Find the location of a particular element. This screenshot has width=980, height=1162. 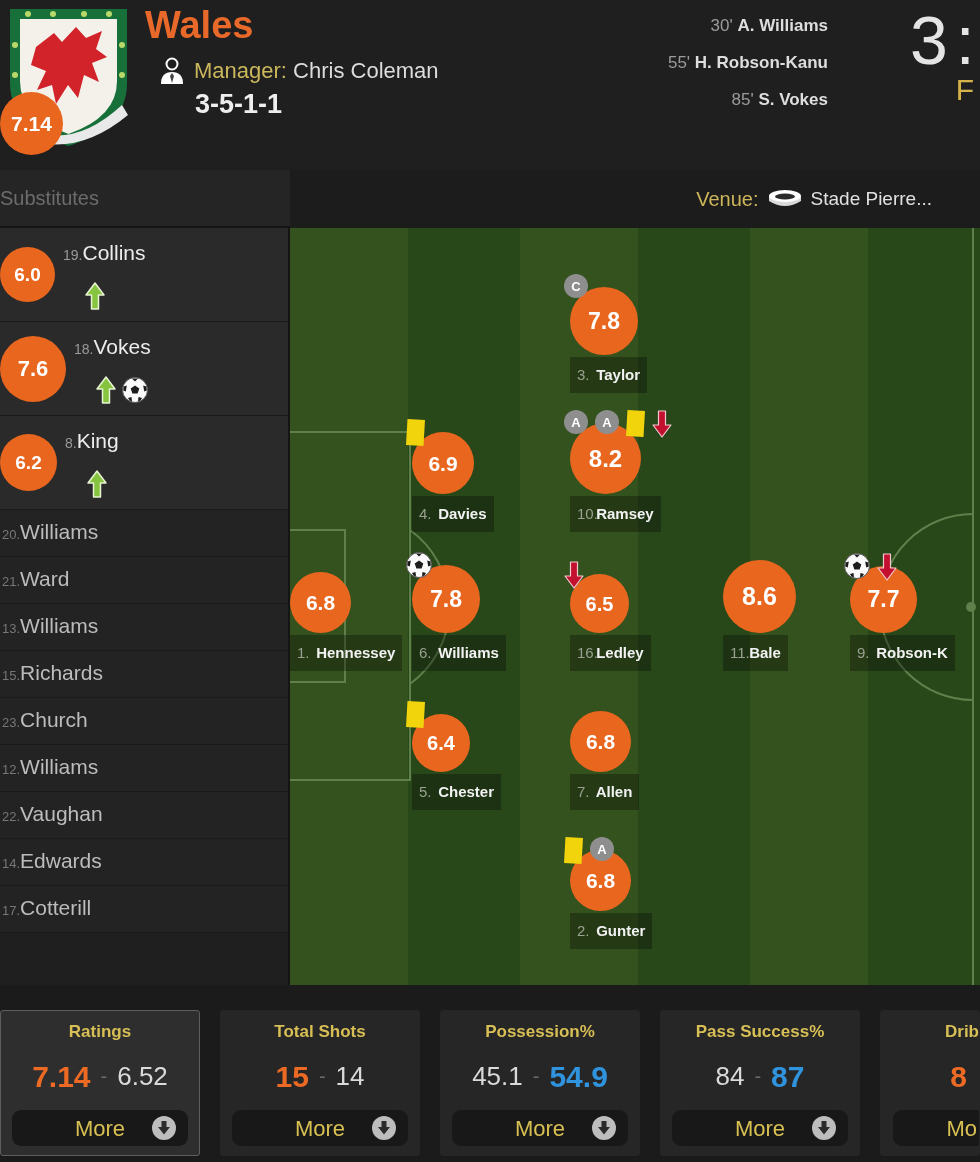

goal-scorer: 85' S. Vokes is located at coordinates (779, 100).